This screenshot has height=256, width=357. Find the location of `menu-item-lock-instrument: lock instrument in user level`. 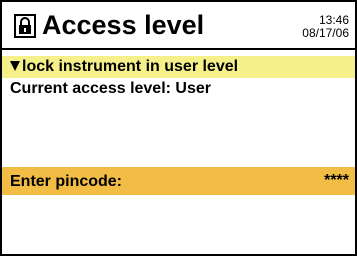

menu-item-lock-instrument: lock instrument in user level is located at coordinates (178, 67).